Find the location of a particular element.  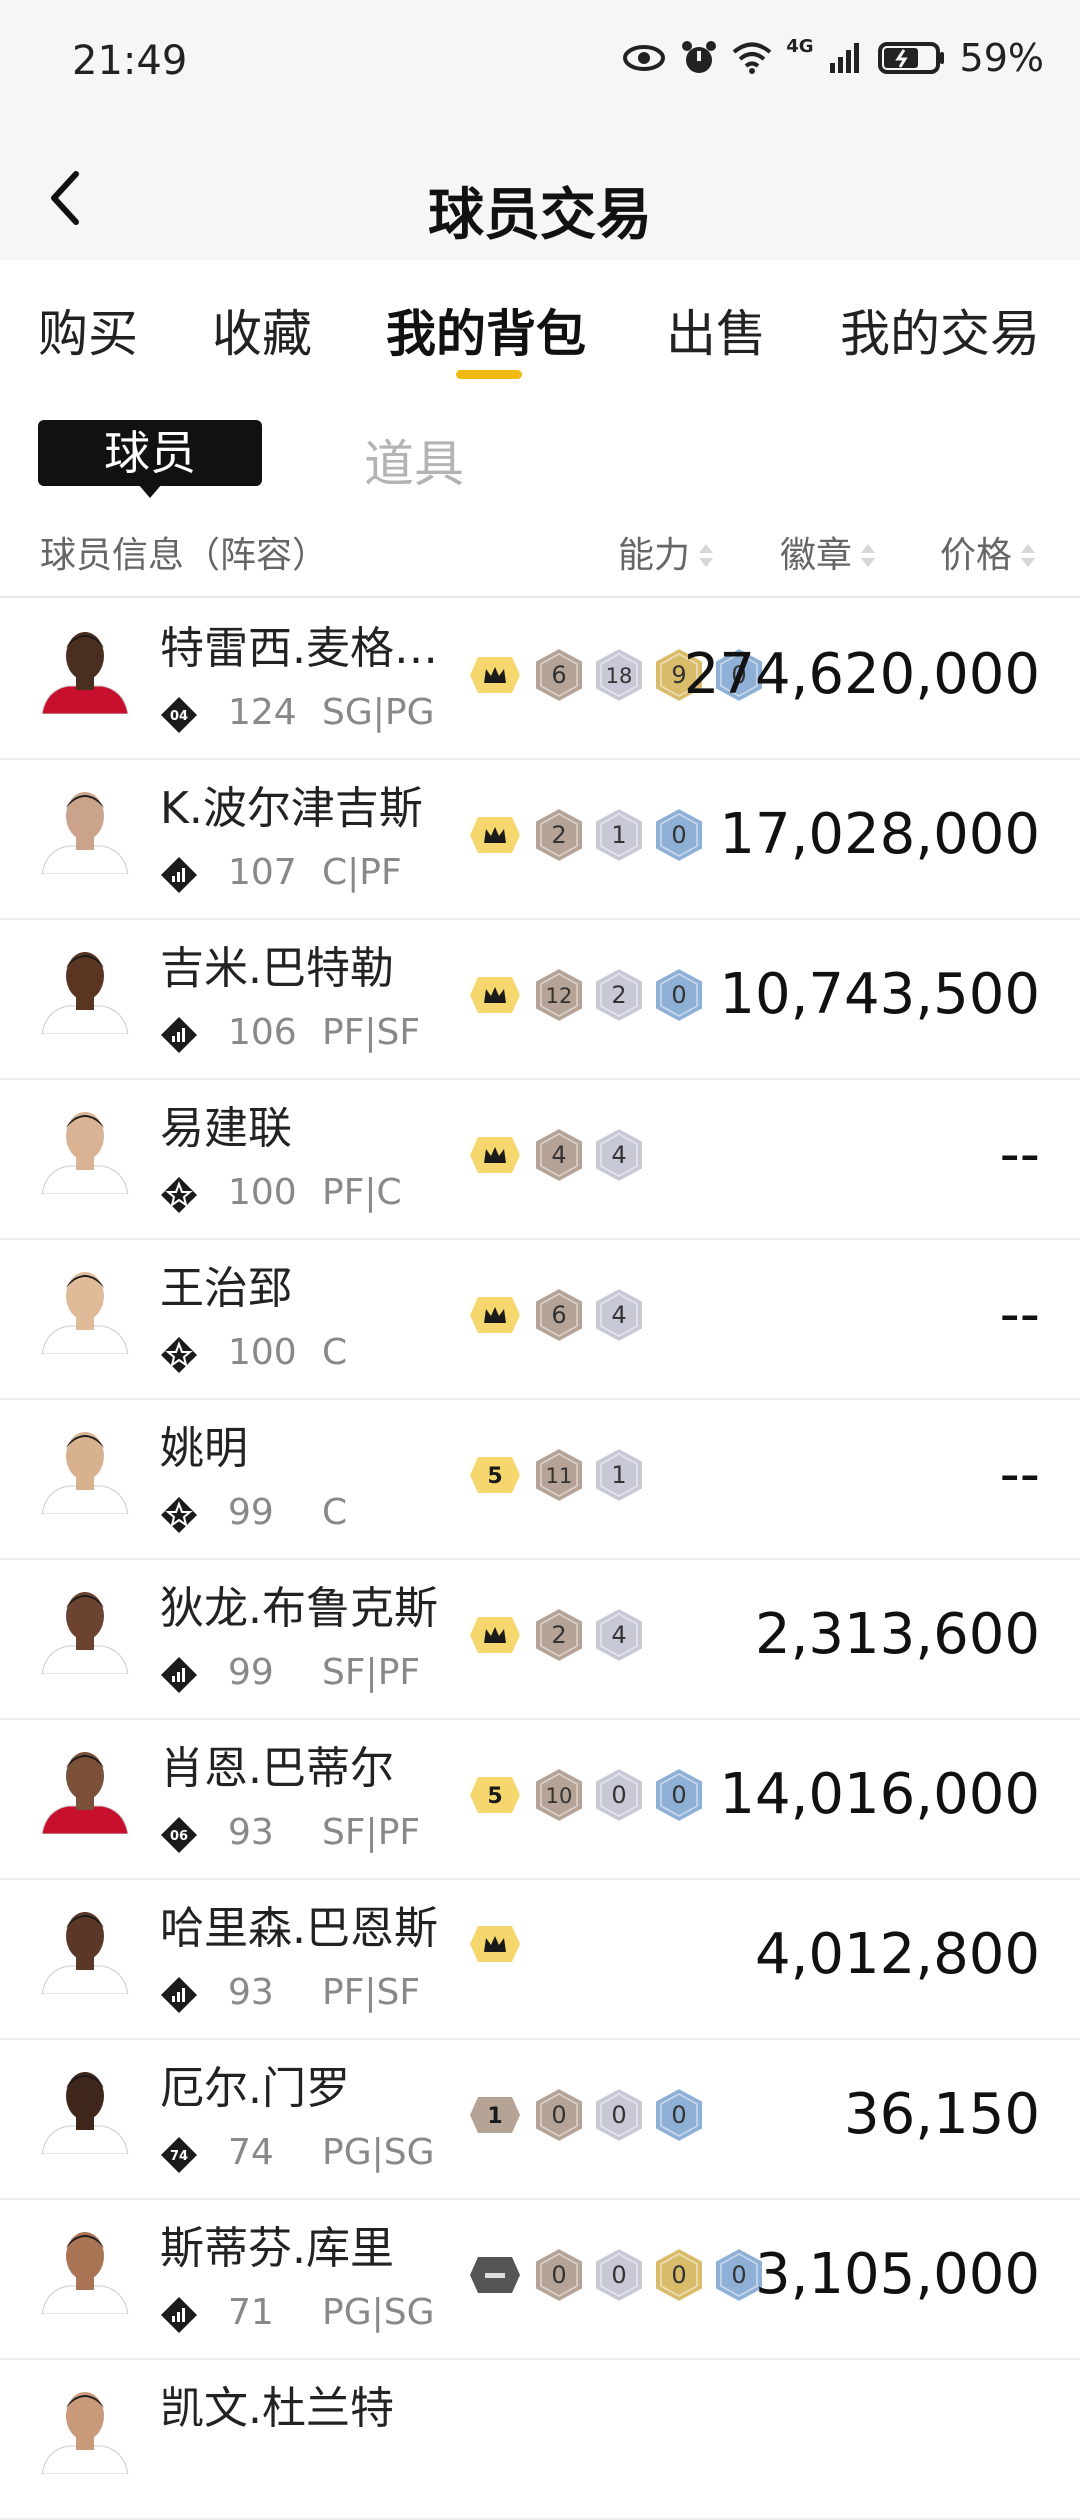

page-title: 球员交易 is located at coordinates (540, 215).